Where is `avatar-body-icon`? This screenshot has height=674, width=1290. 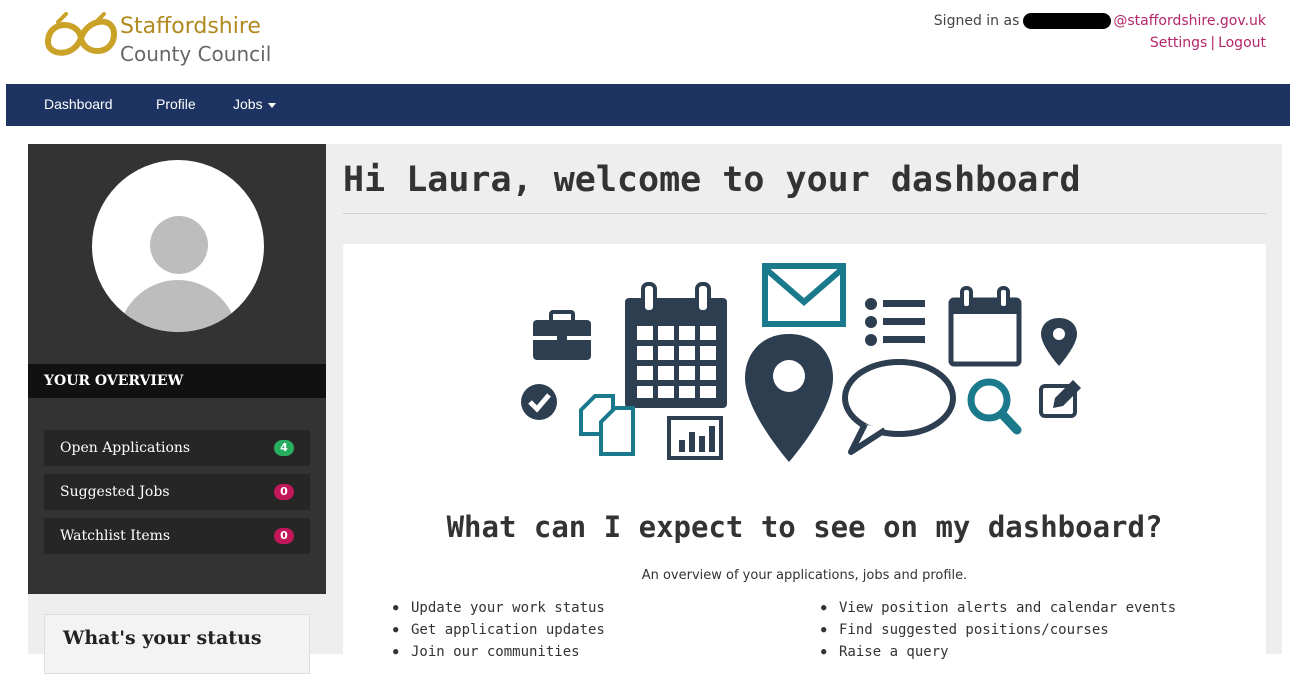 avatar-body-icon is located at coordinates (178, 306).